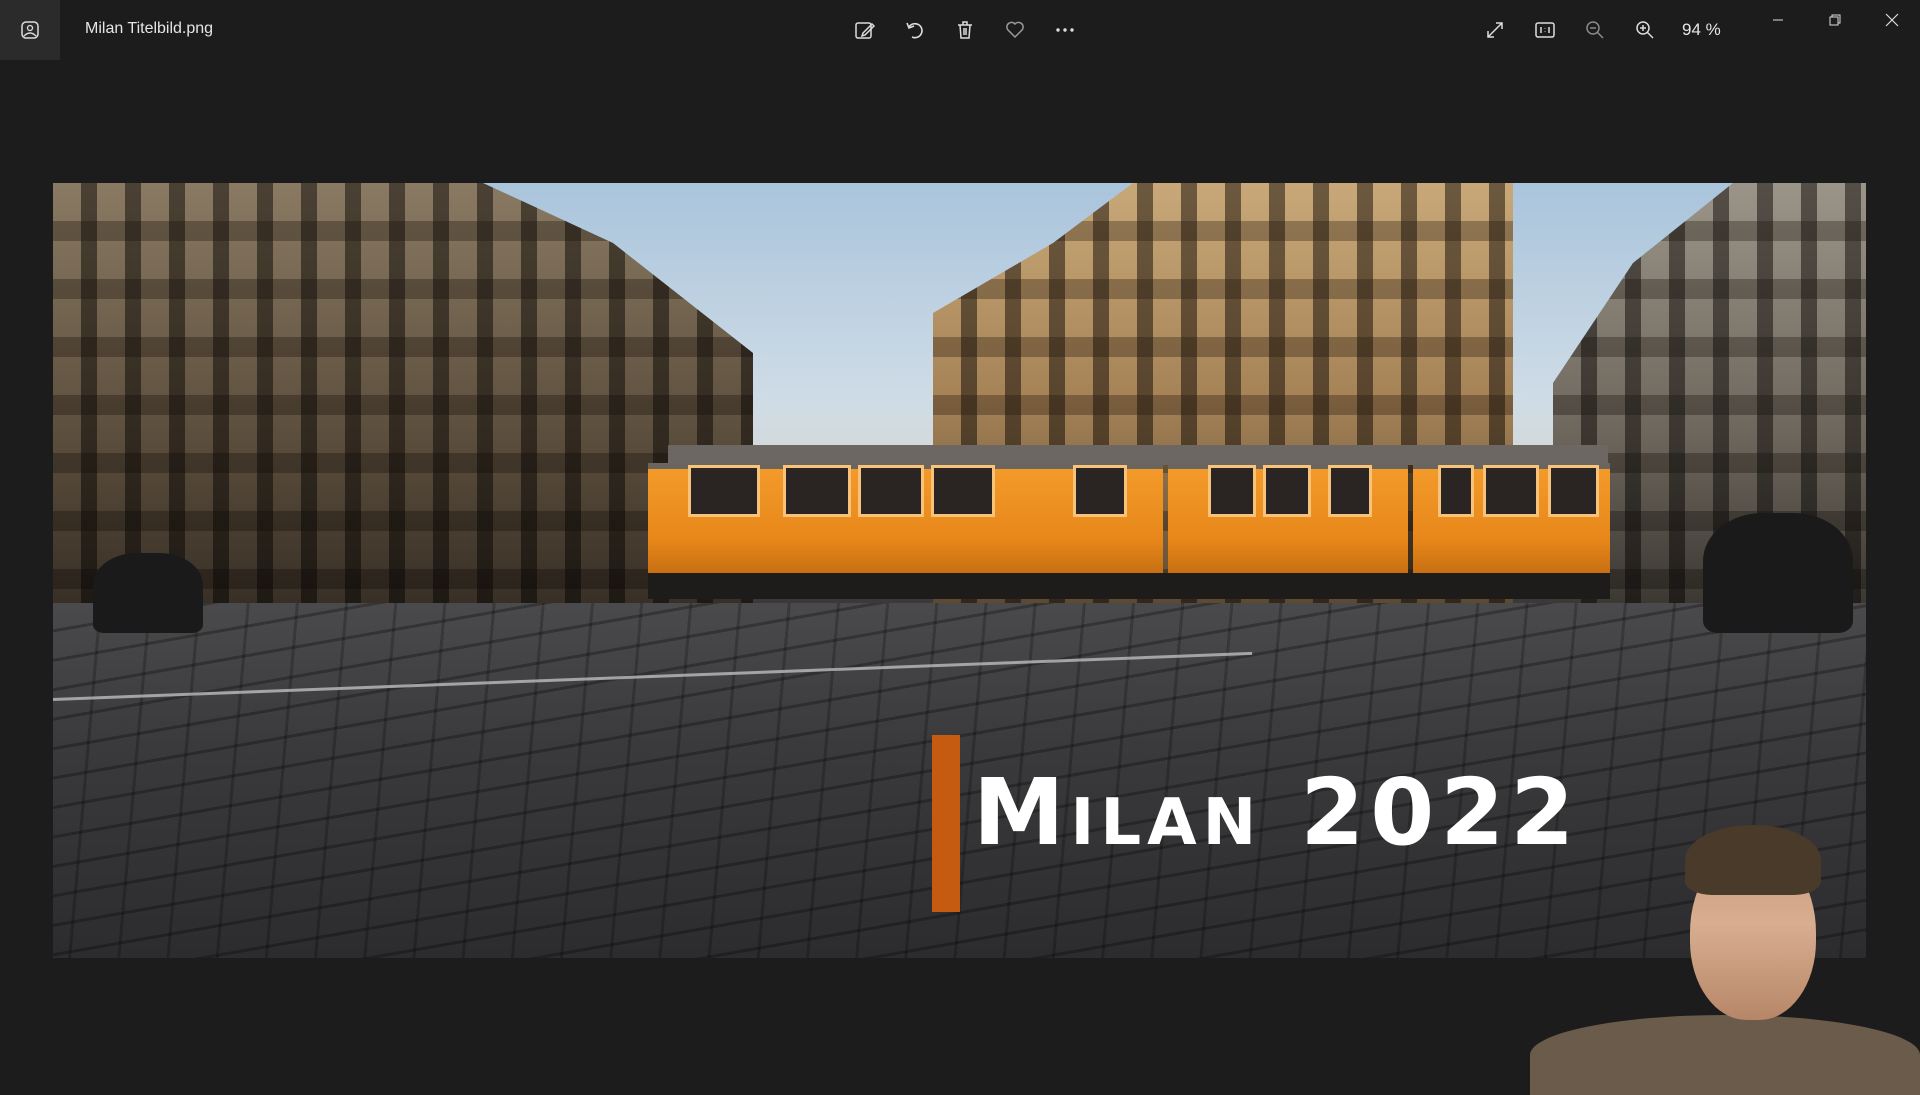  I want to click on fullscreen-button, so click(1495, 30).